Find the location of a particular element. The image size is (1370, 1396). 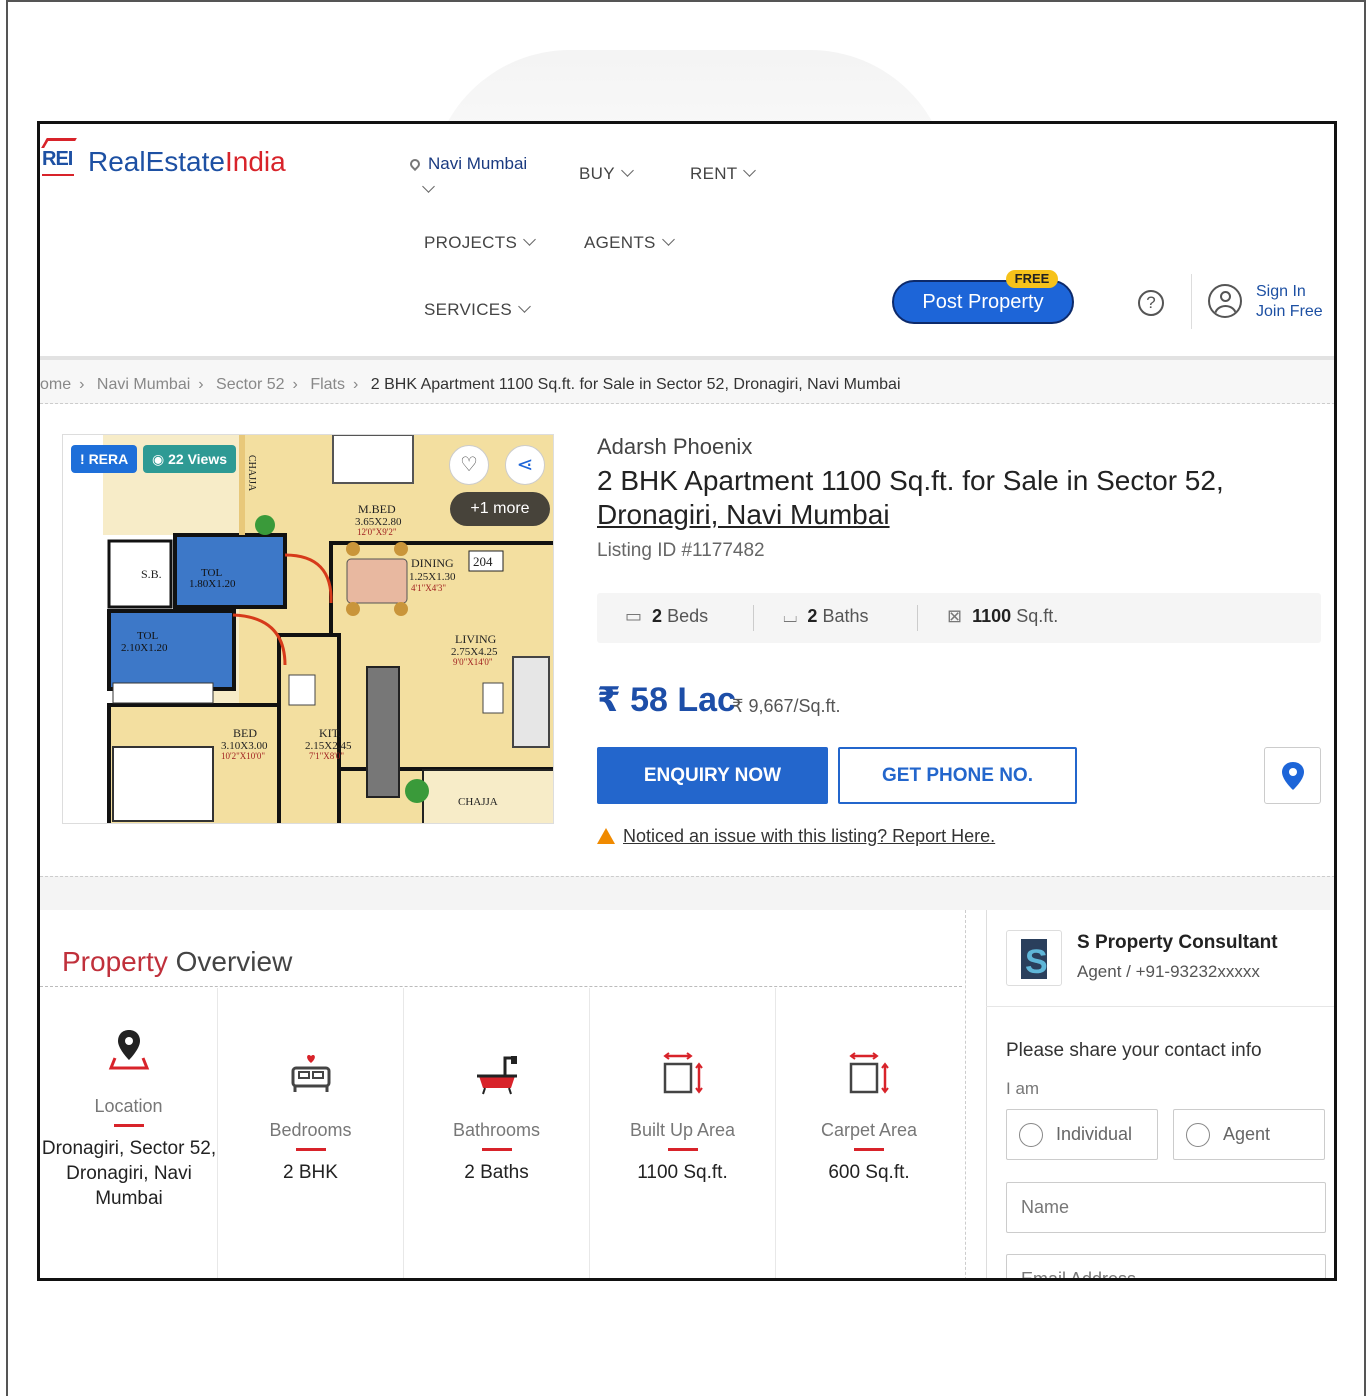

rera-badge: ! RERA is located at coordinates (104, 459).